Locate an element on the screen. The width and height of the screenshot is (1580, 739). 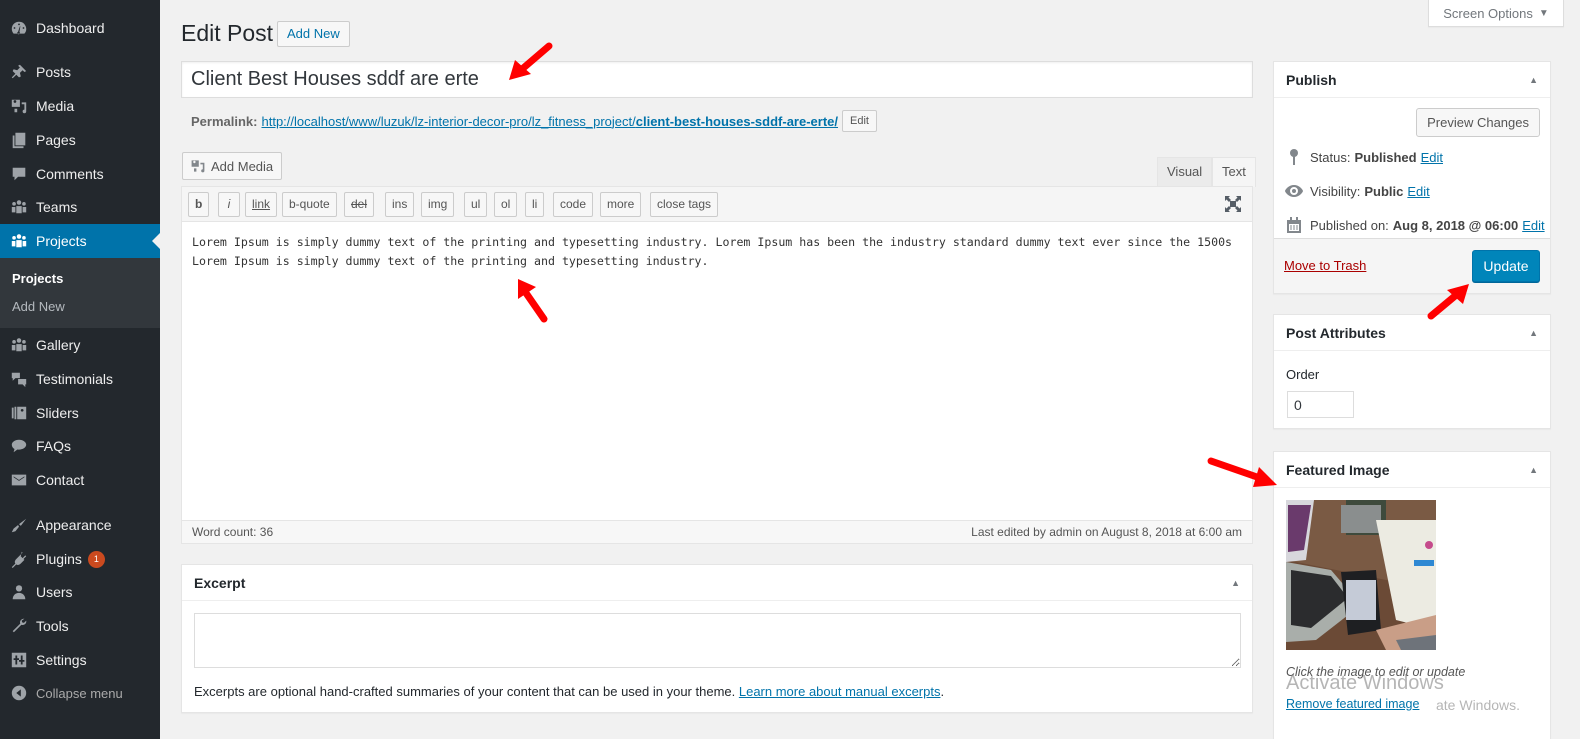
visibility-value: Public is located at coordinates (1384, 191).